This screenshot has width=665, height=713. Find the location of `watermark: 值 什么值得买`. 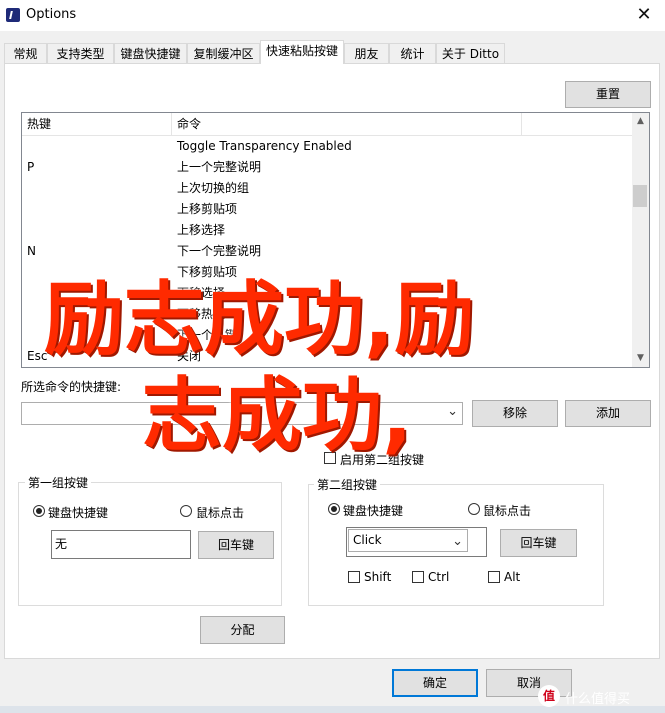

watermark: 值 什么值得买 is located at coordinates (600, 697).